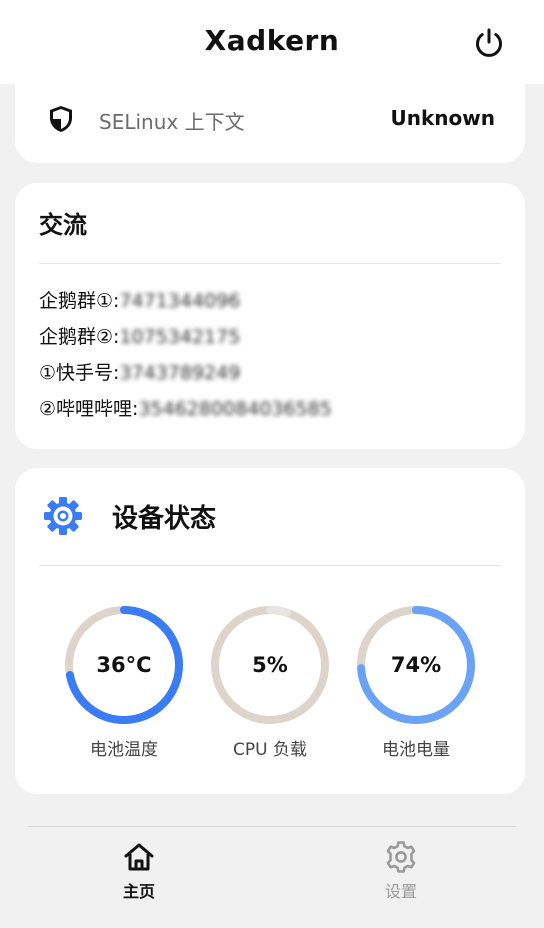 The height and width of the screenshot is (928, 544). Describe the element at coordinates (401, 857) in the screenshot. I see `settings-gear-icon` at that location.